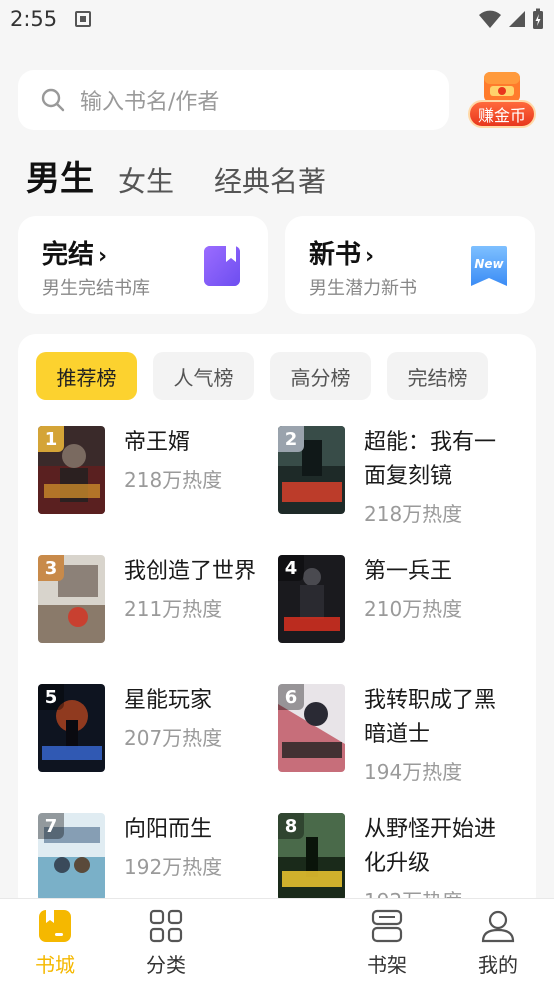 Image resolution: width=554 pixels, height=984 pixels. I want to click on status-bar: 2:55, so click(277, 19).